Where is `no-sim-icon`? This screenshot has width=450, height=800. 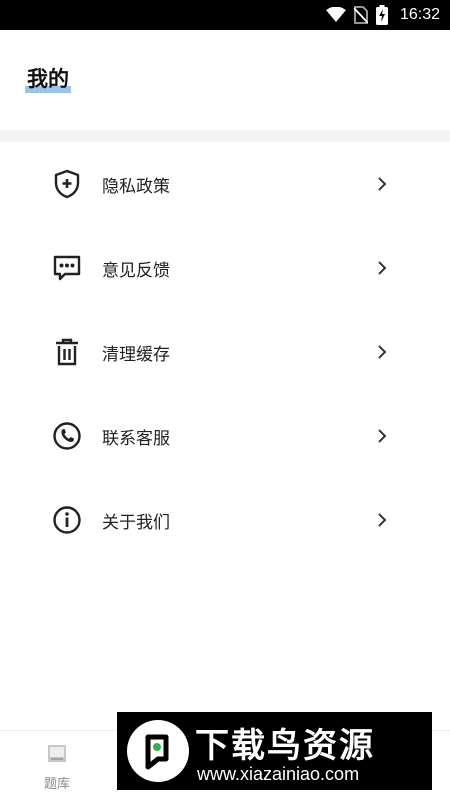
no-sim-icon is located at coordinates (360, 15).